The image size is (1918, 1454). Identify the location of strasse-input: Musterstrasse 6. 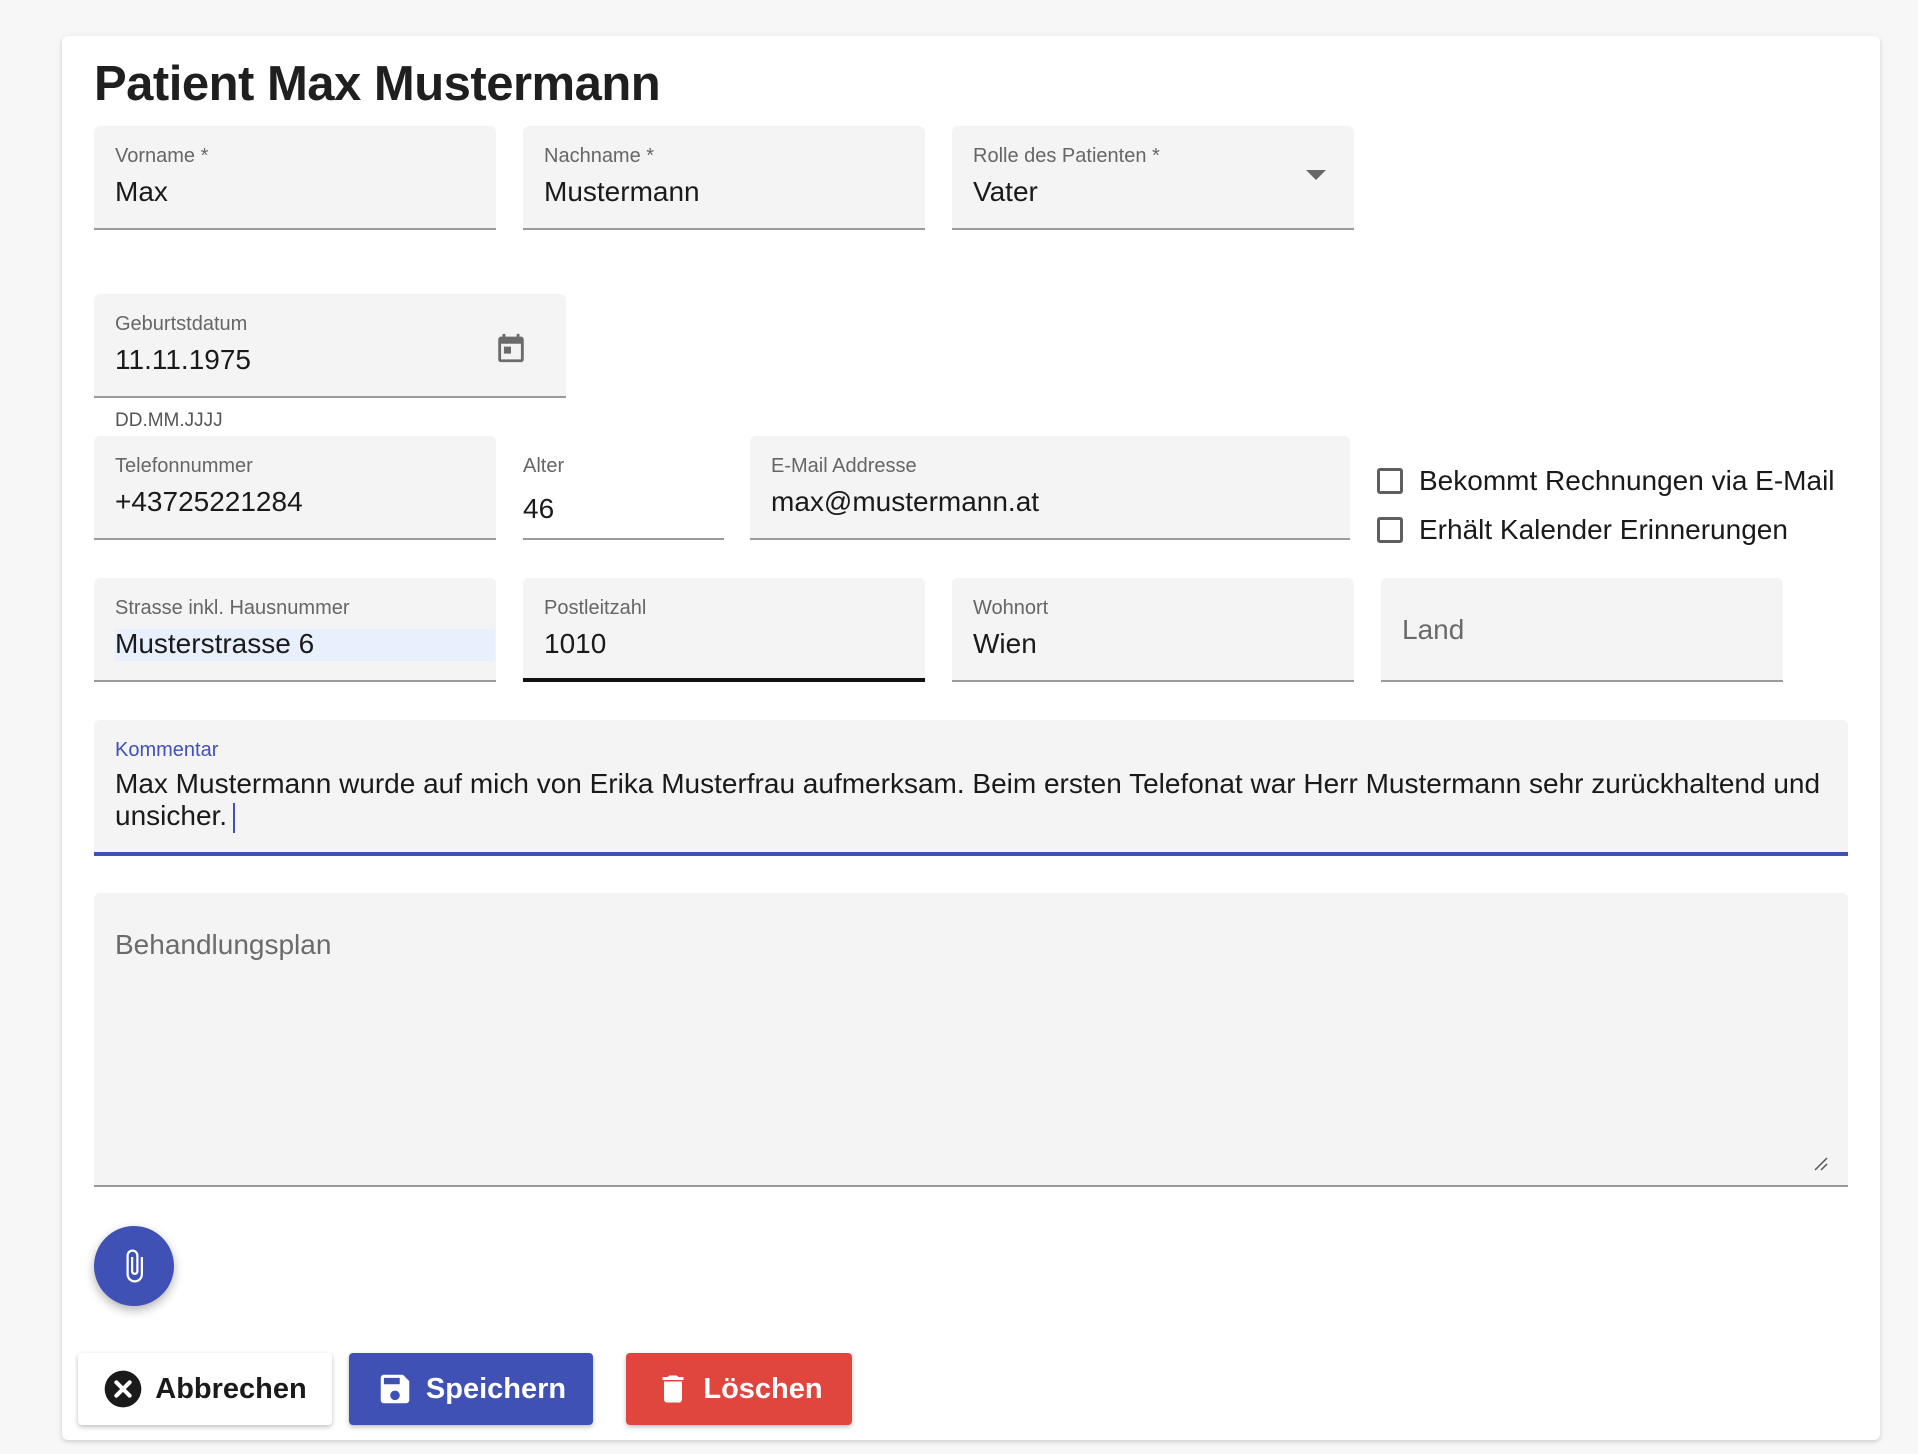
(214, 644).